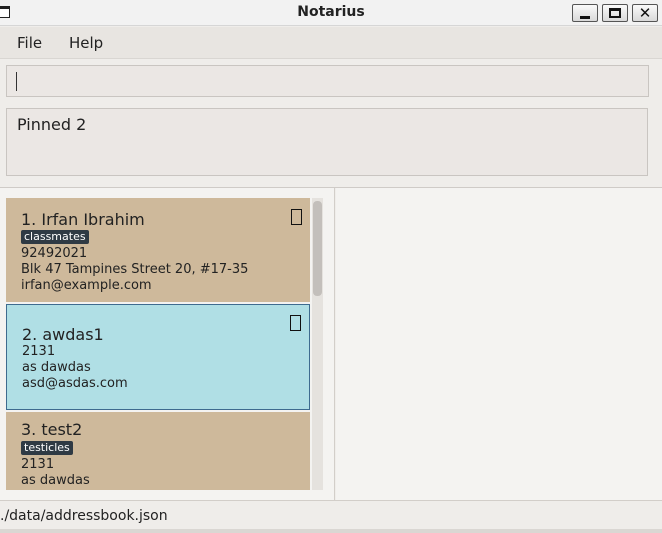 The width and height of the screenshot is (662, 533). I want to click on menu-bar: File Help, so click(331, 43).